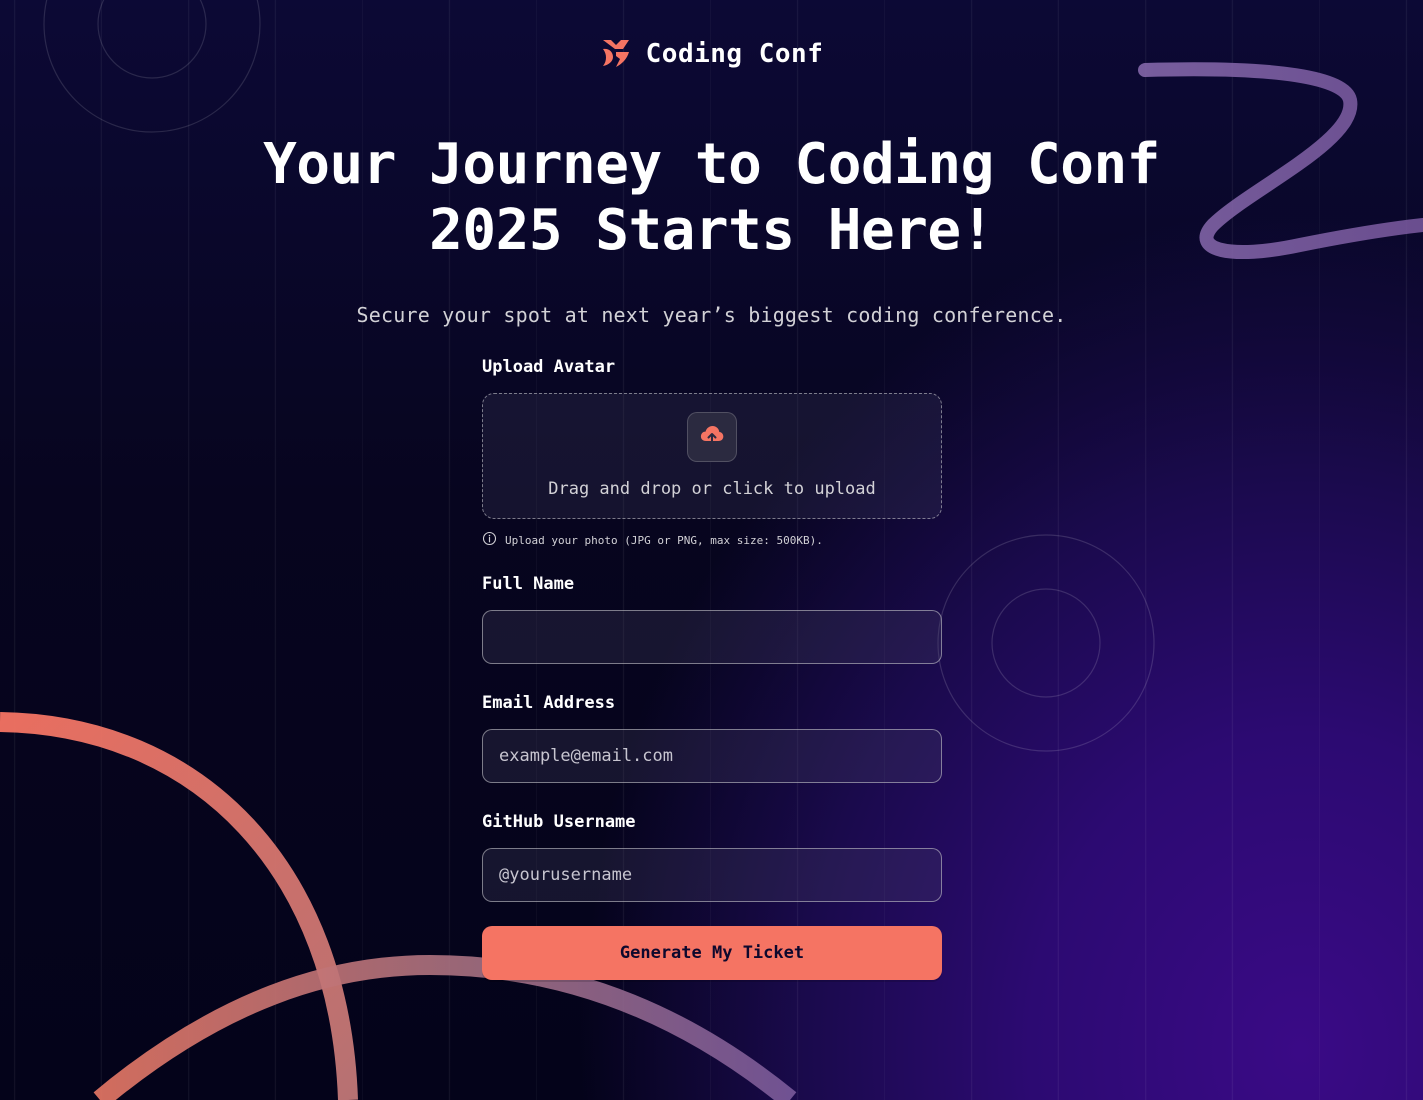 The image size is (1423, 1100). I want to click on upload-icon-container, so click(712, 437).